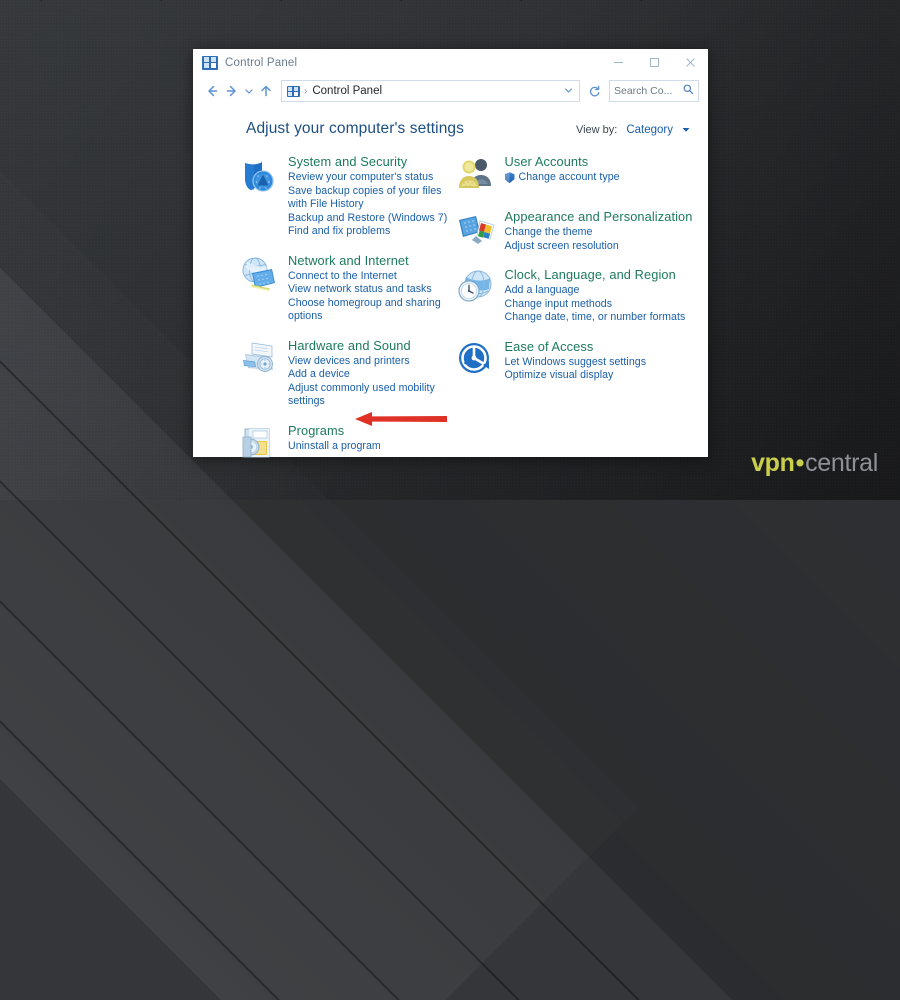  What do you see at coordinates (599, 216) in the screenshot?
I see `category-title: Appearance and Personalization` at bounding box center [599, 216].